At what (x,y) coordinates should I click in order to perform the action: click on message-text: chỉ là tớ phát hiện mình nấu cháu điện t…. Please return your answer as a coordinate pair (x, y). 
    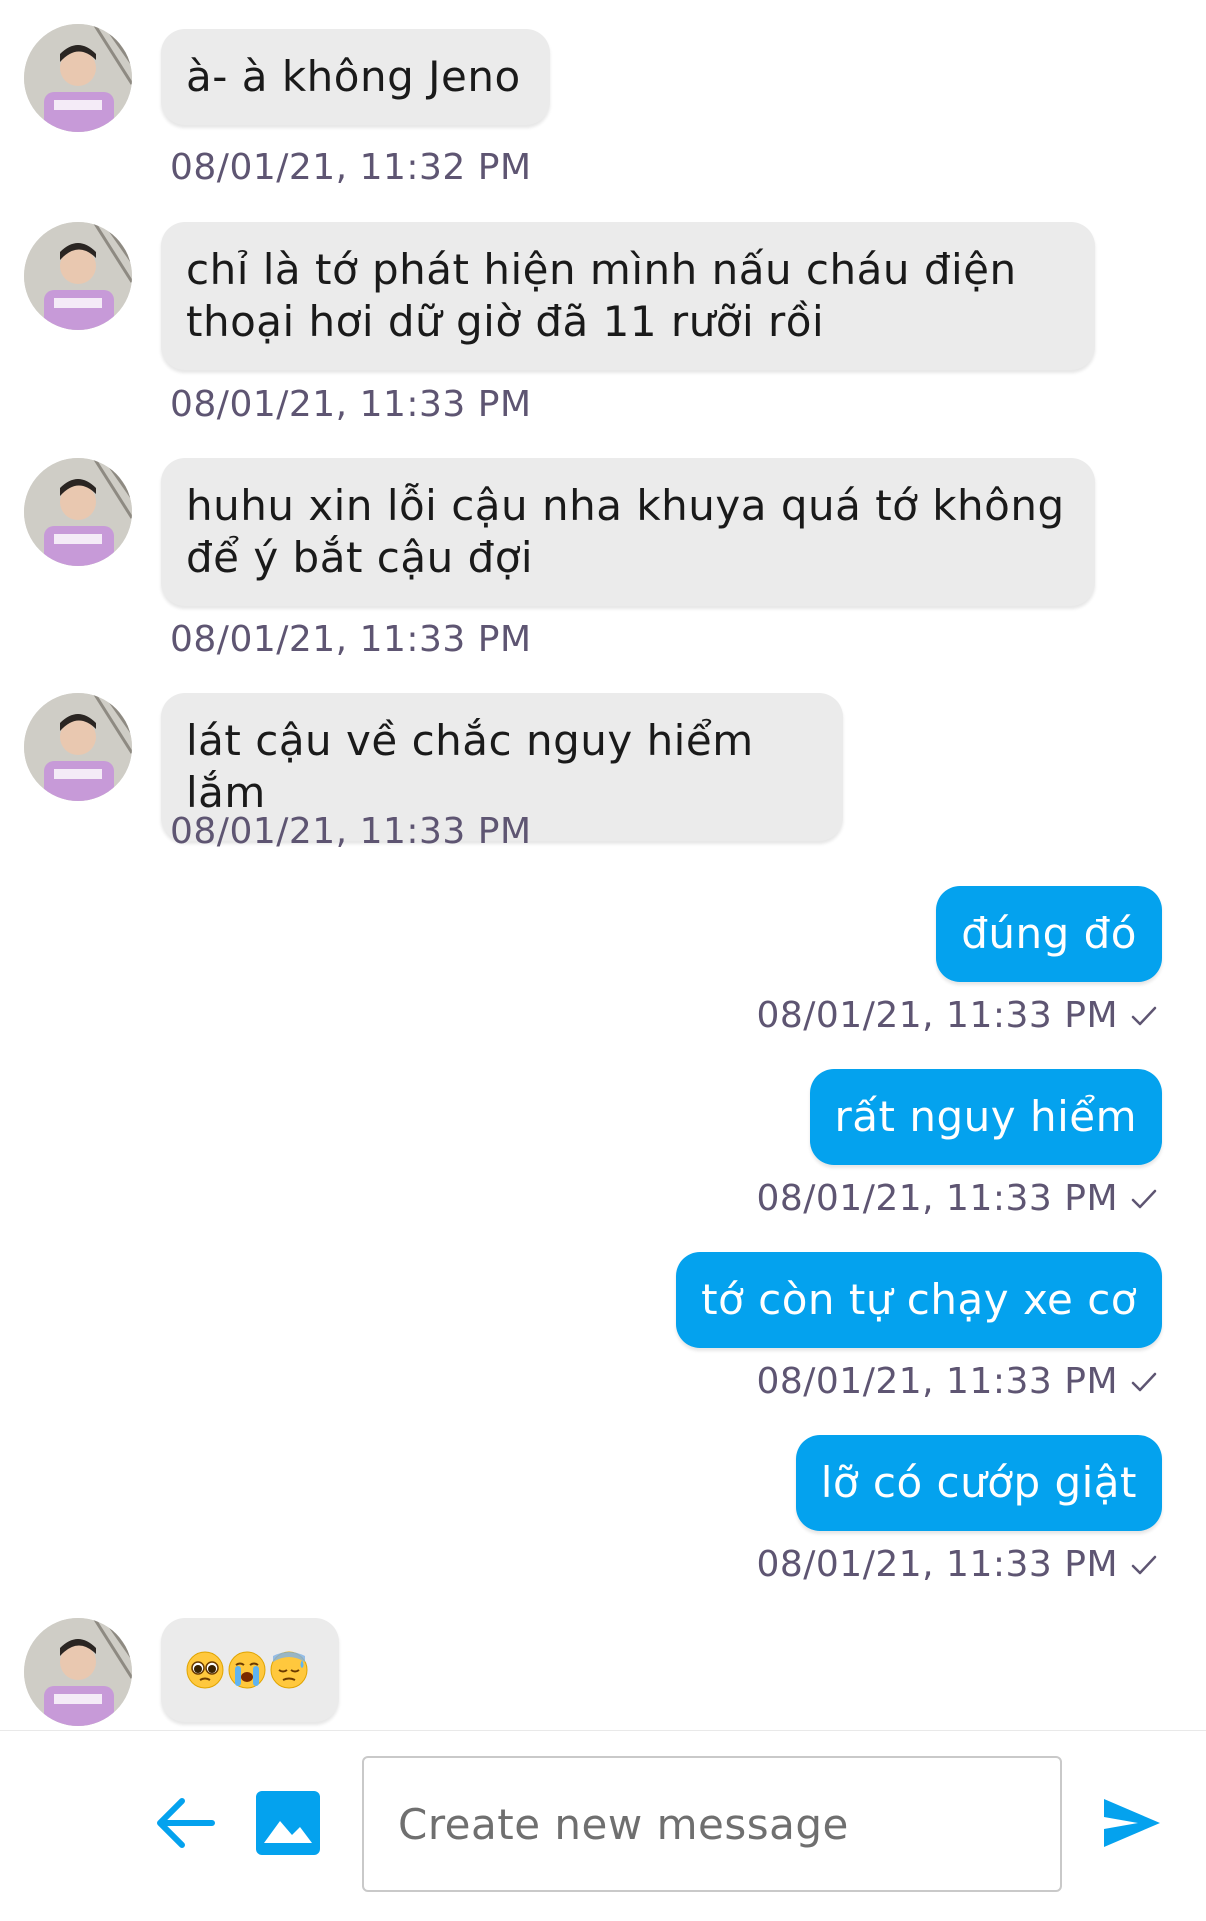
    Looking at the image, I should click on (601, 295).